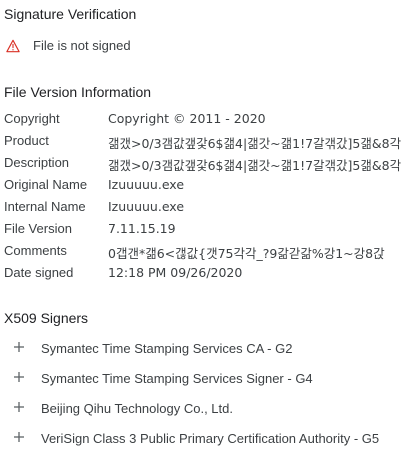 The height and width of the screenshot is (454, 409). What do you see at coordinates (78, 92) in the screenshot?
I see `file-version-title: File Version Information` at bounding box center [78, 92].